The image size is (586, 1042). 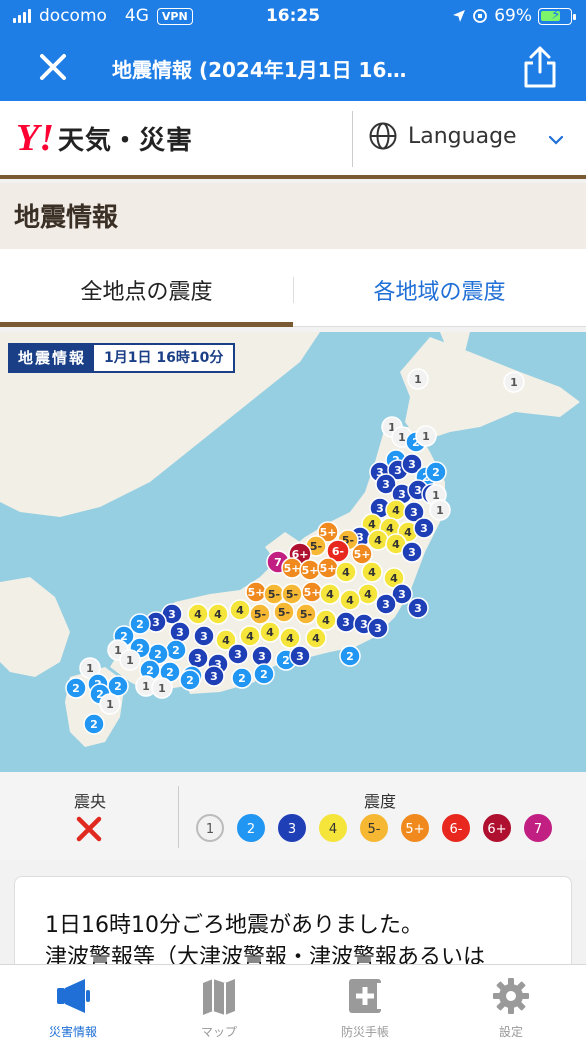 What do you see at coordinates (53, 67) in the screenshot?
I see `close-icon` at bounding box center [53, 67].